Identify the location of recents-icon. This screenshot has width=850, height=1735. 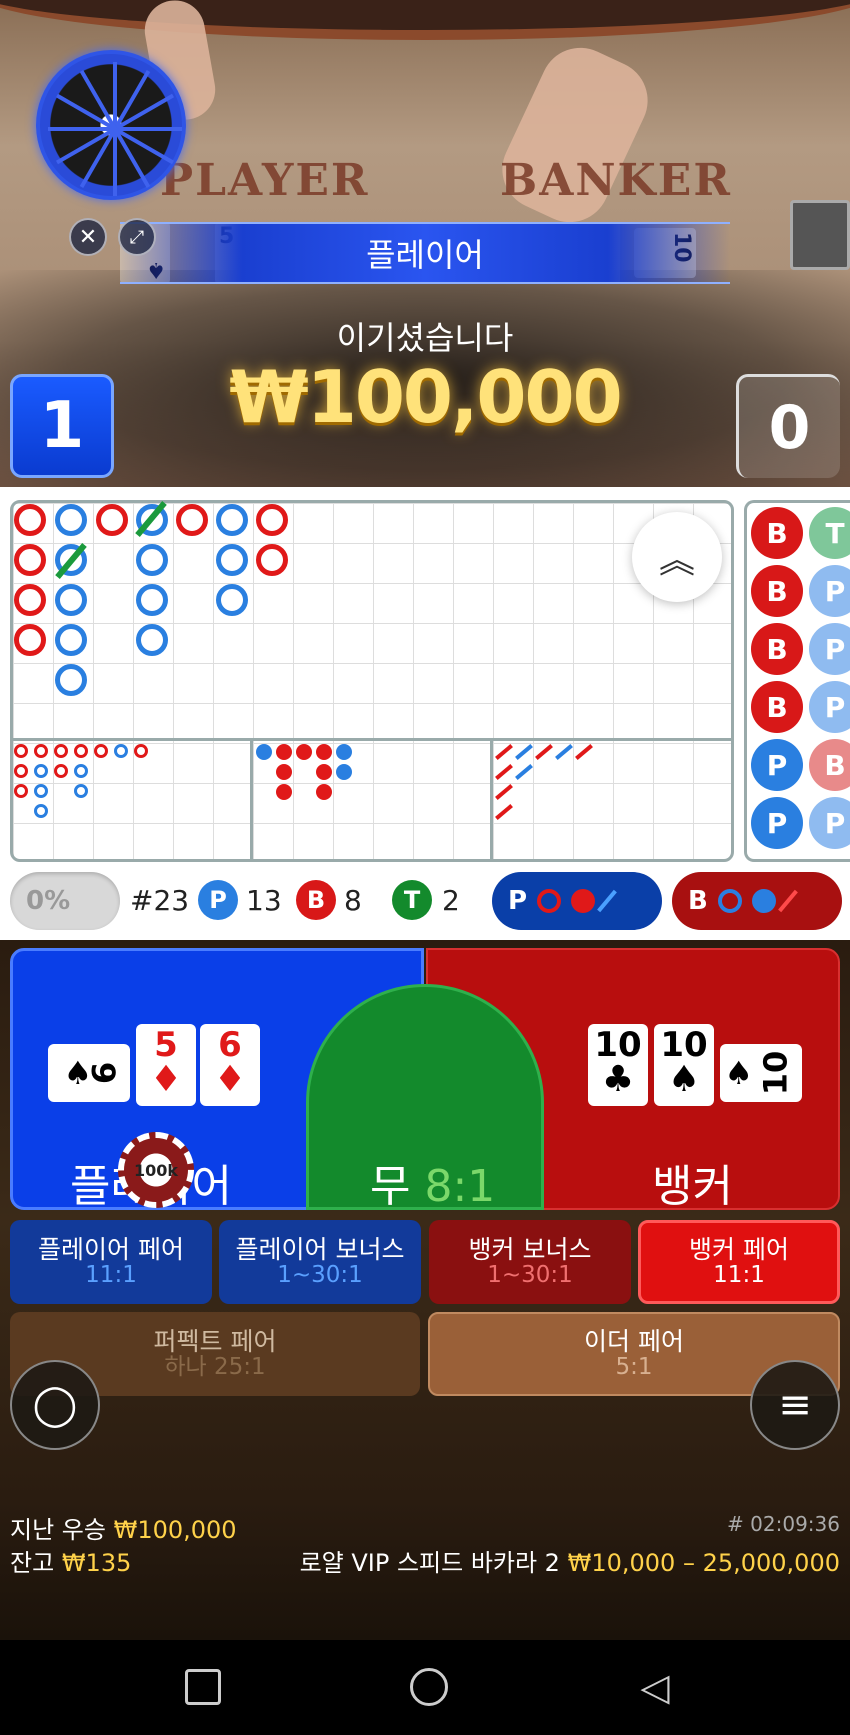
(203, 1687).